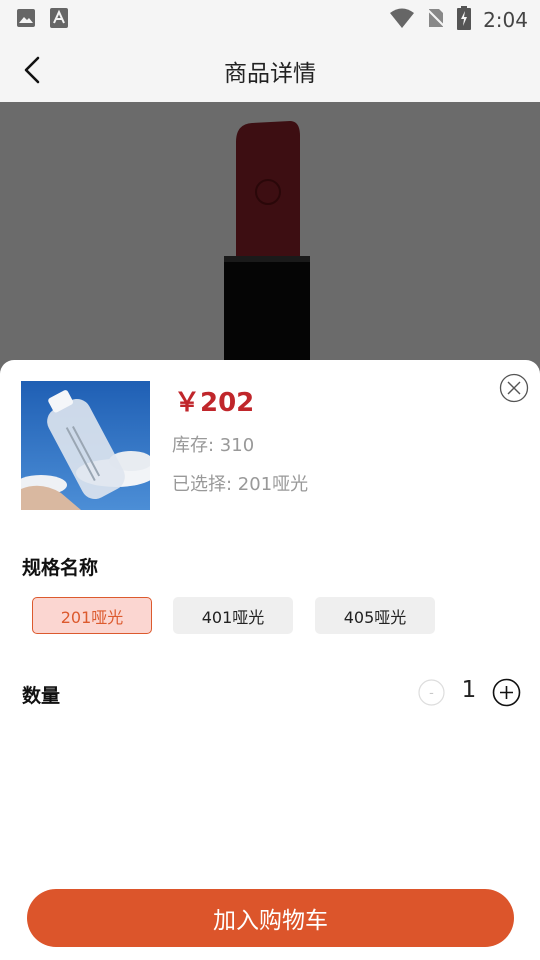 This screenshot has width=540, height=960. I want to click on quantity-increase-button, so click(506, 692).